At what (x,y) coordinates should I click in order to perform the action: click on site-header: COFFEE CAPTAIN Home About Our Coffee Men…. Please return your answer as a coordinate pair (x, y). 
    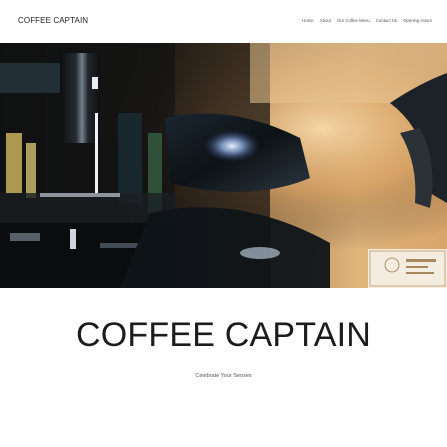
    Looking at the image, I should click on (223, 21).